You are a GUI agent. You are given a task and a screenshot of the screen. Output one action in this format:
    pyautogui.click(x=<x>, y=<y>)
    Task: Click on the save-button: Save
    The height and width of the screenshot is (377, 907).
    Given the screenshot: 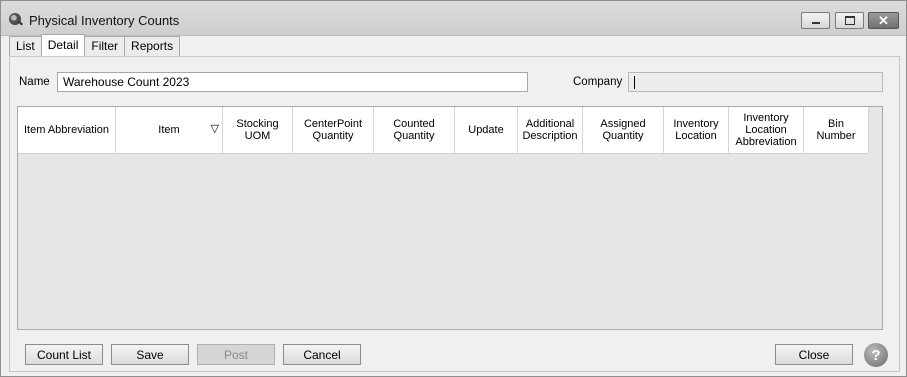 What is the action you would take?
    pyautogui.click(x=150, y=354)
    